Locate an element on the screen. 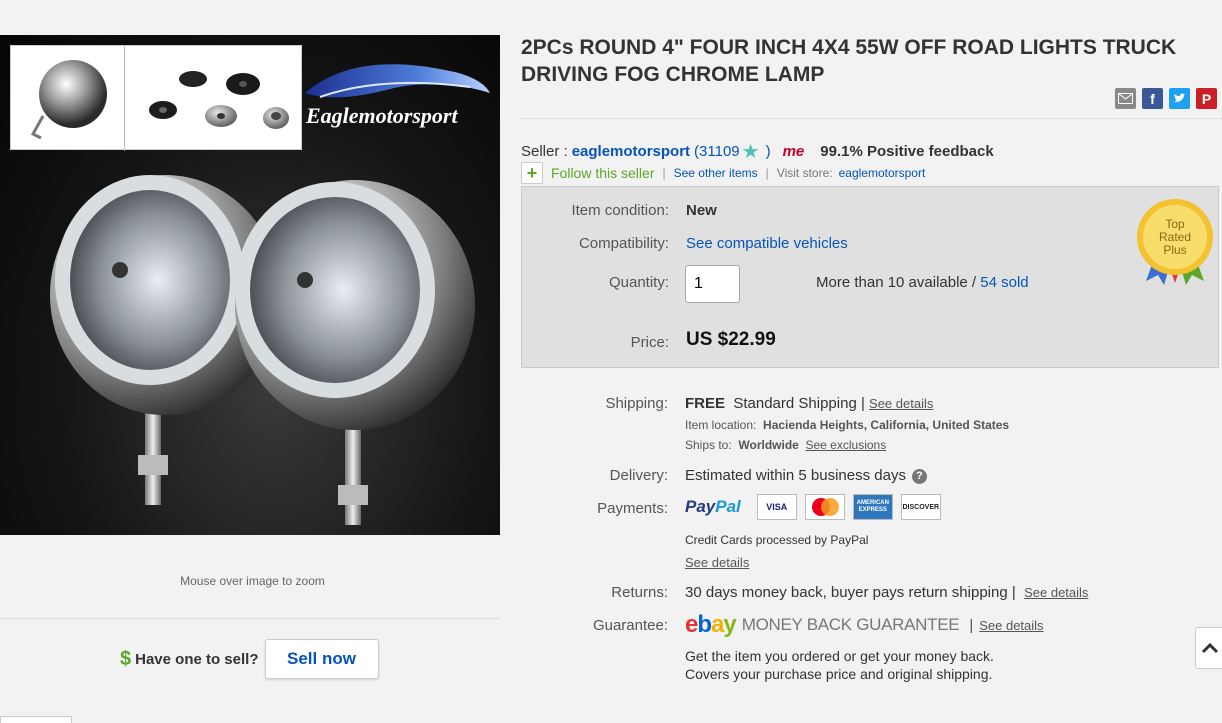 The image size is (1222, 723). delivery-label: Delivery: is located at coordinates (638, 475).